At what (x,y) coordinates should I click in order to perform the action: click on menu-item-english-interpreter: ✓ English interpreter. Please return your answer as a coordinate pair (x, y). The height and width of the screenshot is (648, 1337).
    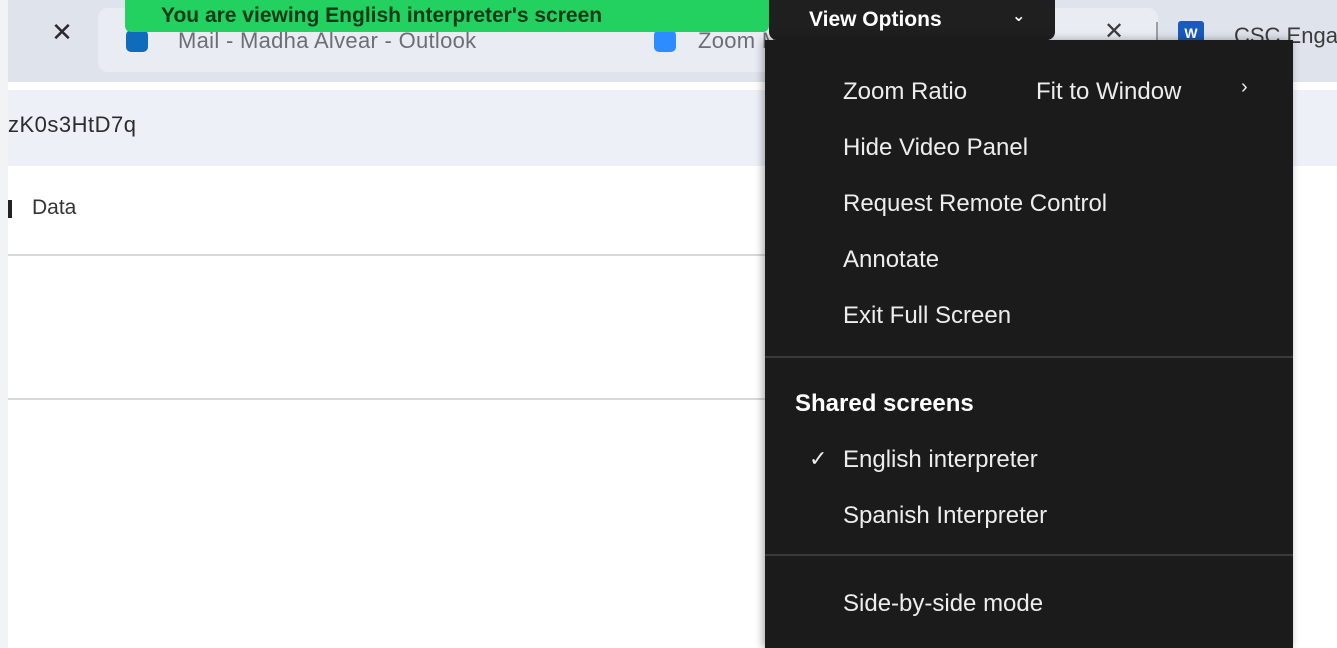
    Looking at the image, I should click on (1029, 461).